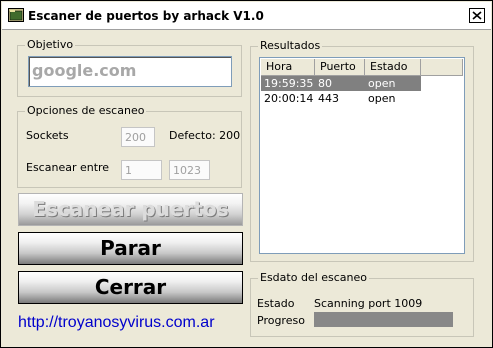 The image size is (493, 348). I want to click on status-value: Scanning port 1009, so click(368, 303).